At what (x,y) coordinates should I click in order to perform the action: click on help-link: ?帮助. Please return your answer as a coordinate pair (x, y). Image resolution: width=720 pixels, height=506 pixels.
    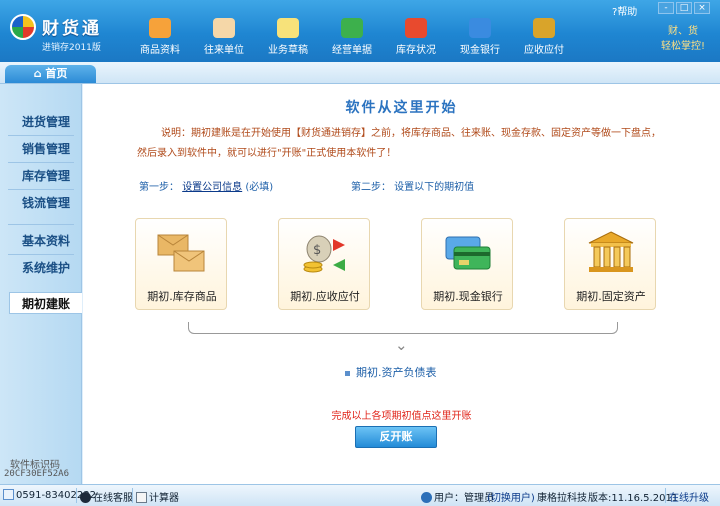
    Looking at the image, I should click on (624, 10).